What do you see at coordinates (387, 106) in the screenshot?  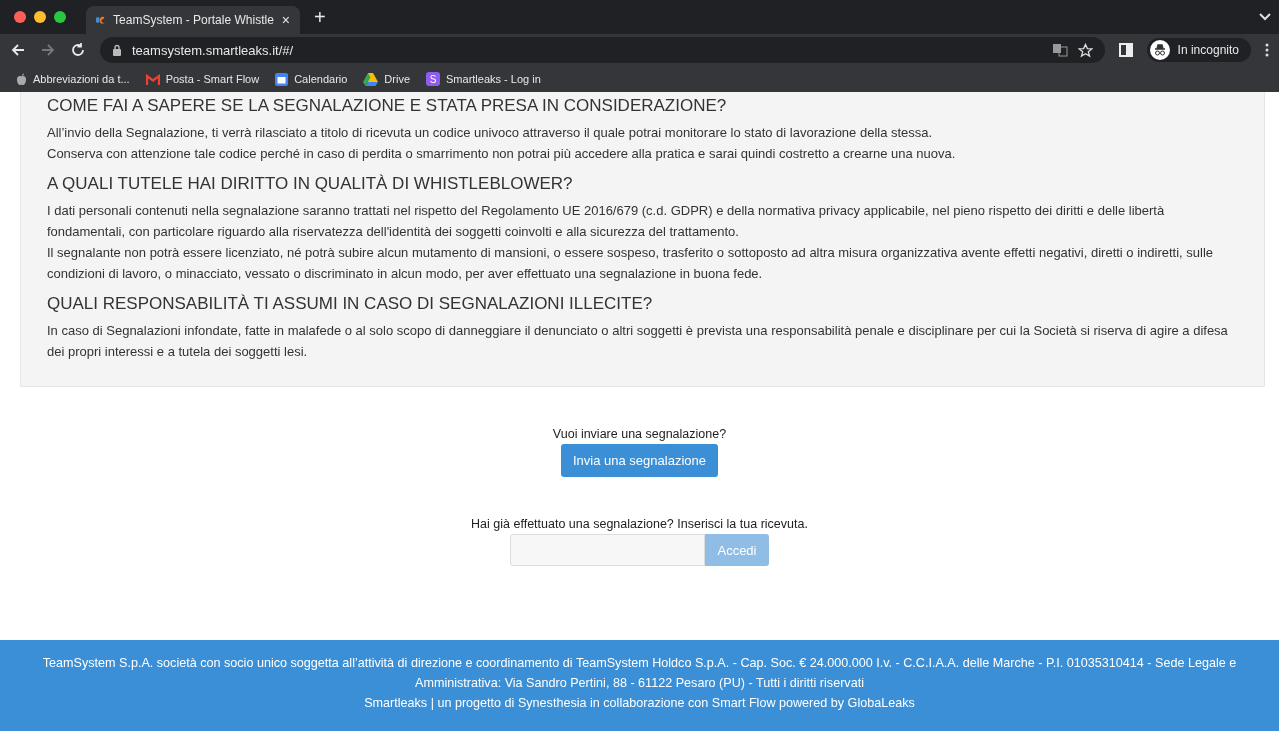 I see `section-heading: COME FAI A SAPERE SE LA SEGNALAZIONE E STATA PRESA IN CONSIDERAZIONE?` at bounding box center [387, 106].